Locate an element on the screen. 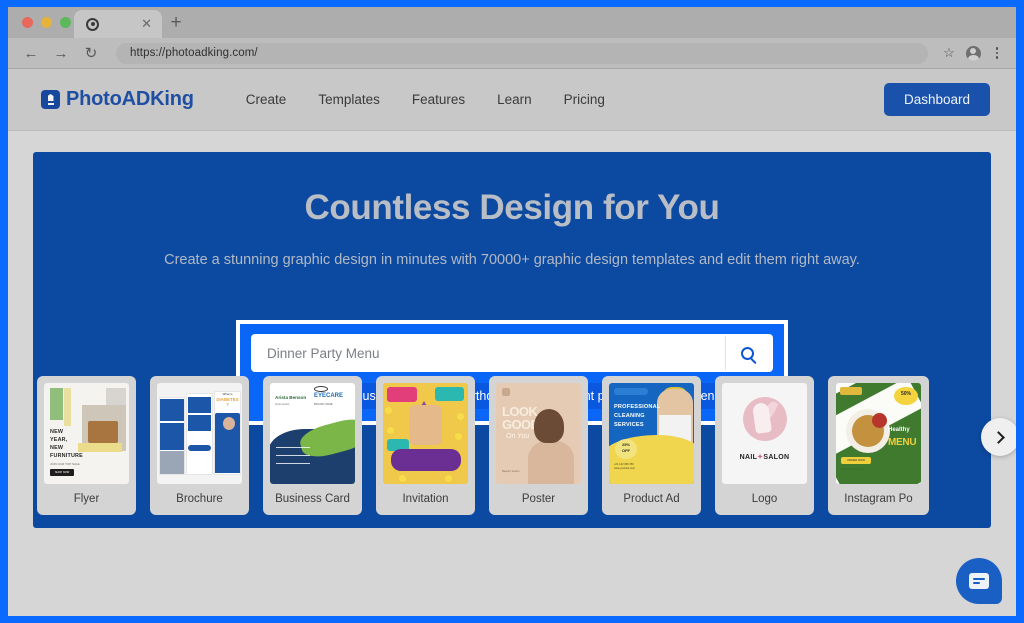 Image resolution: width=1024 pixels, height=623 pixels. template-card-poster: LOOK GOOD On You Beauty Studio Poster is located at coordinates (538, 445).